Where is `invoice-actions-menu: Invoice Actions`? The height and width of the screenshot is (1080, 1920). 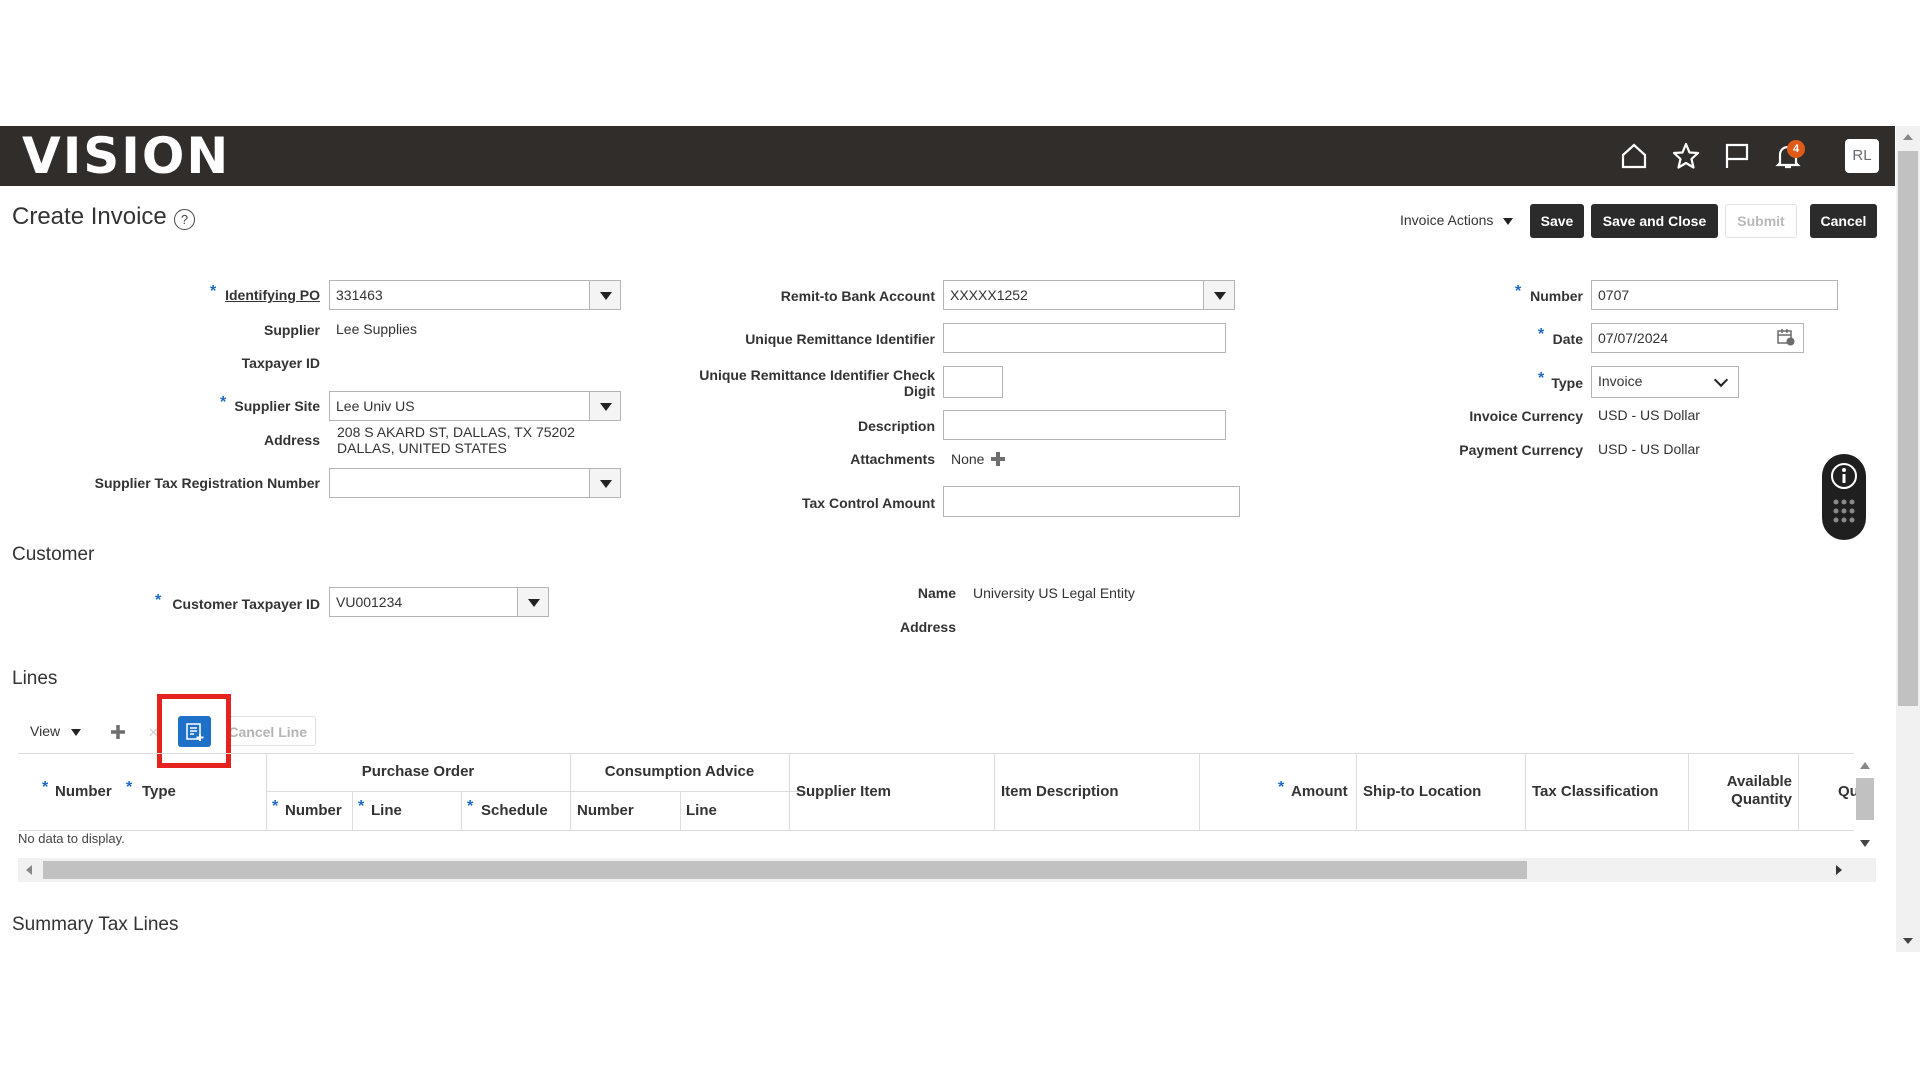
invoice-actions-menu: Invoice Actions is located at coordinates (1457, 220).